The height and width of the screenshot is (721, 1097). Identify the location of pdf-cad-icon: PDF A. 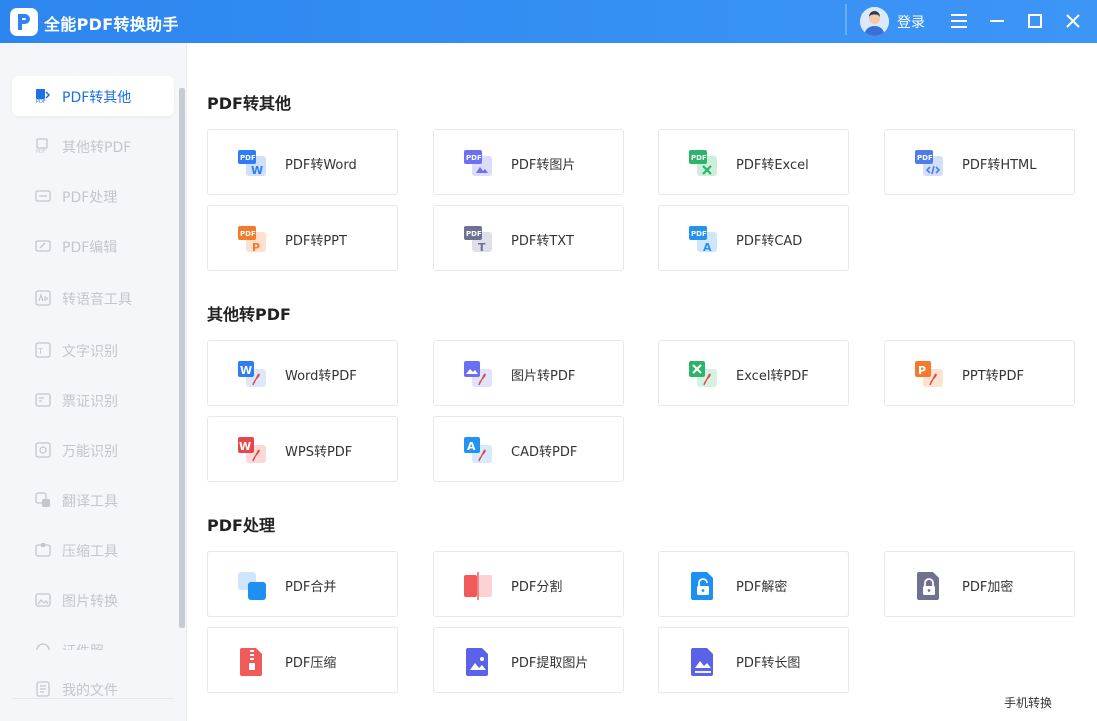
(703, 240).